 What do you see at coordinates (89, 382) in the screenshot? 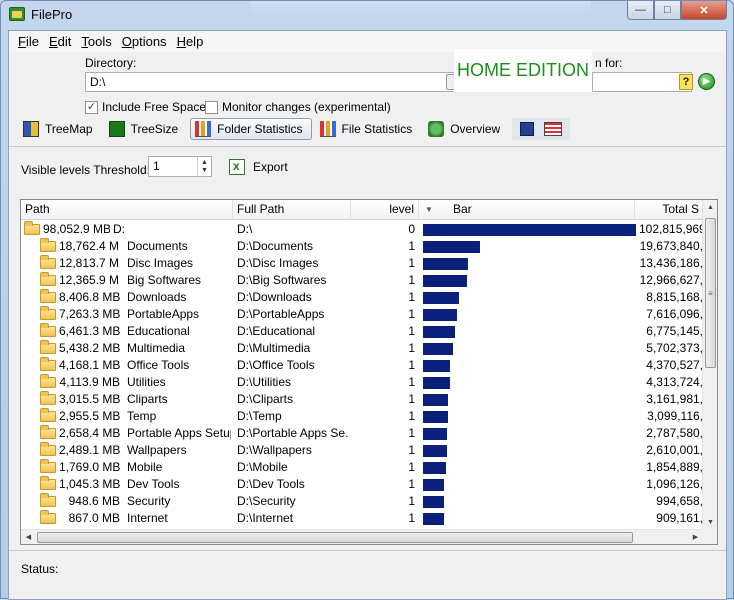
I see `row-size: 4,113.9 MB` at bounding box center [89, 382].